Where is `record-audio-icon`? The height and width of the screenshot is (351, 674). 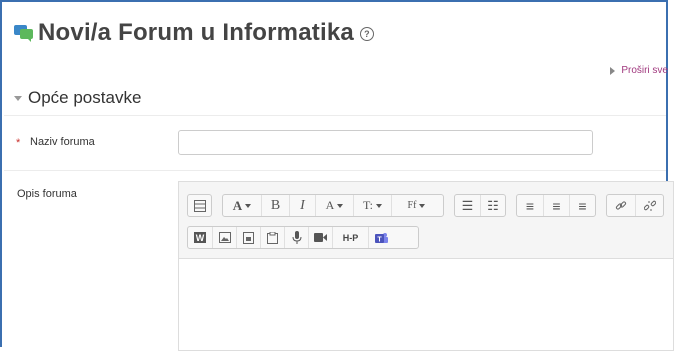
record-audio-icon is located at coordinates (296, 237).